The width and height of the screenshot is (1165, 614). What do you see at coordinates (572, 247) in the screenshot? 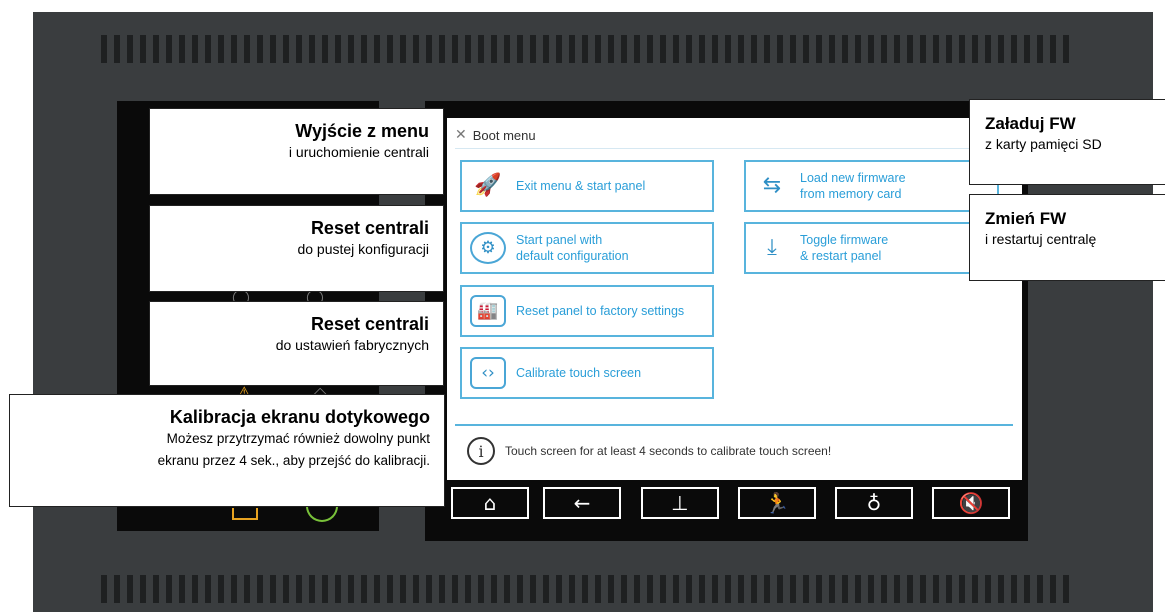
I see `default-config-label: Start panel with default configuration` at bounding box center [572, 247].